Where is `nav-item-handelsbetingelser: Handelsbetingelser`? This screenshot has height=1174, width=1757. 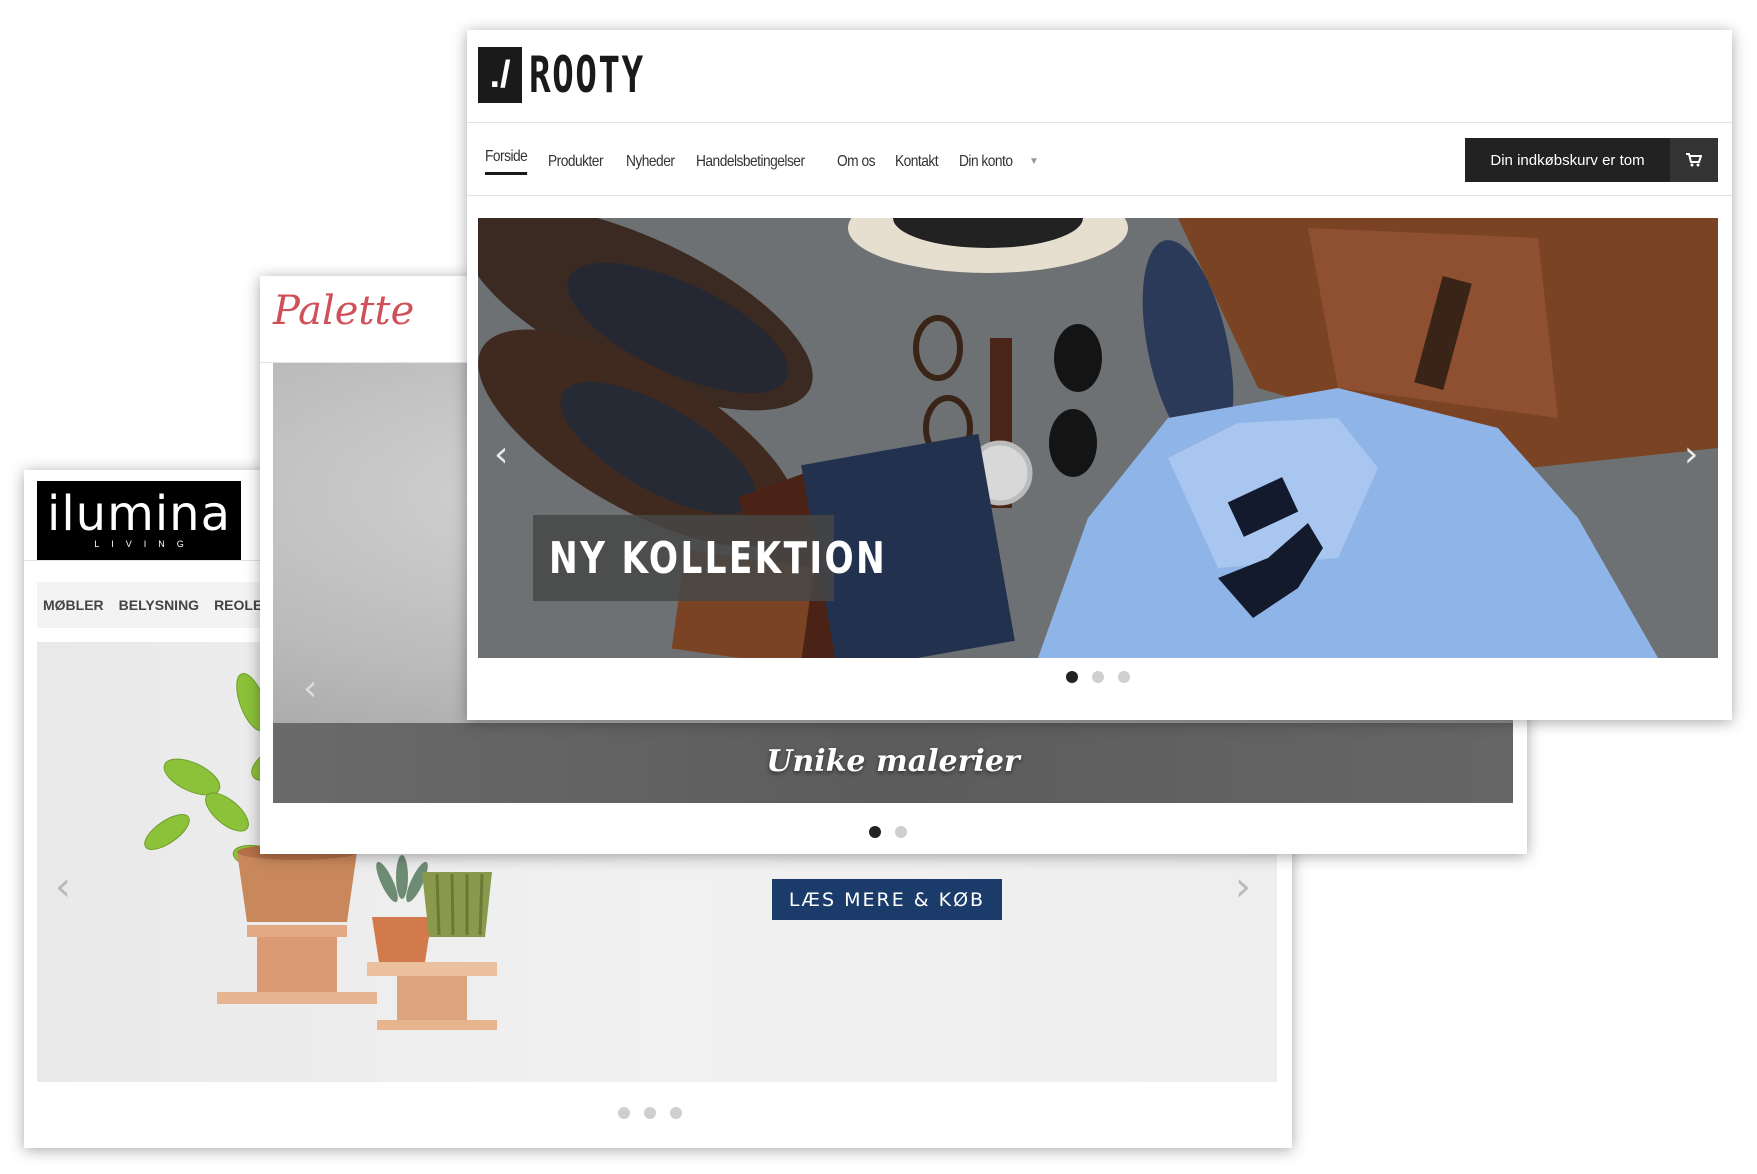
nav-item-handelsbetingelser: Handelsbetingelser is located at coordinates (750, 162).